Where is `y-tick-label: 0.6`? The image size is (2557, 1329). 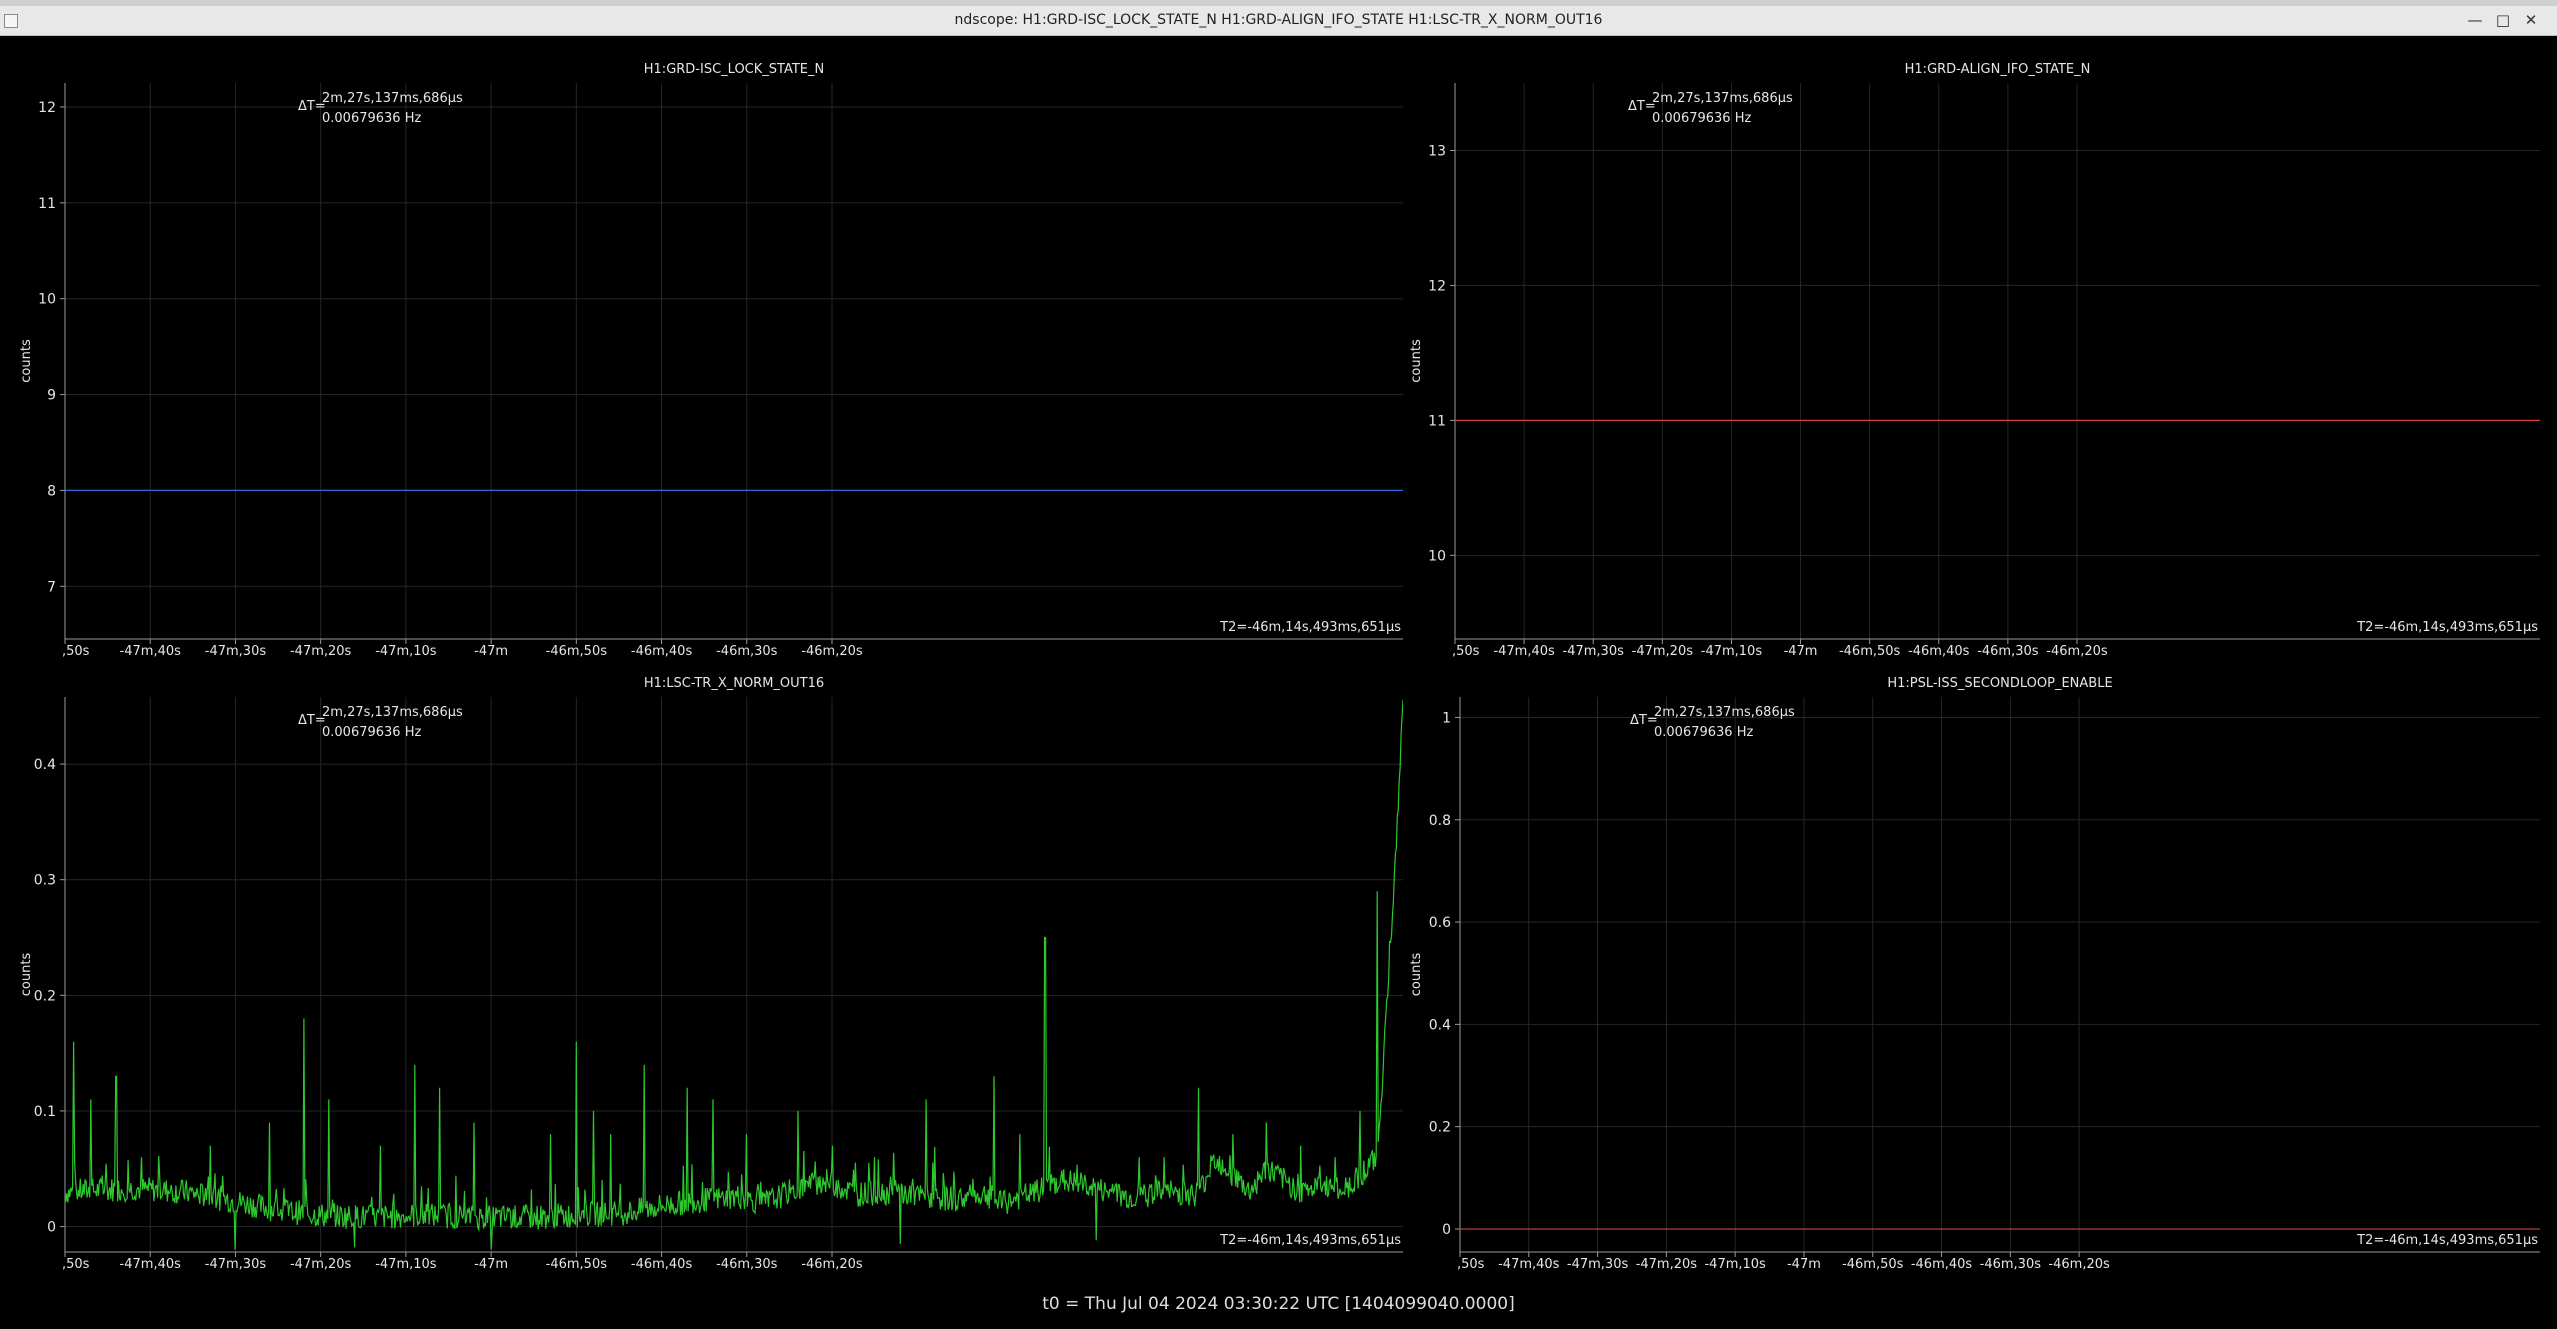 y-tick-label: 0.6 is located at coordinates (1440, 923).